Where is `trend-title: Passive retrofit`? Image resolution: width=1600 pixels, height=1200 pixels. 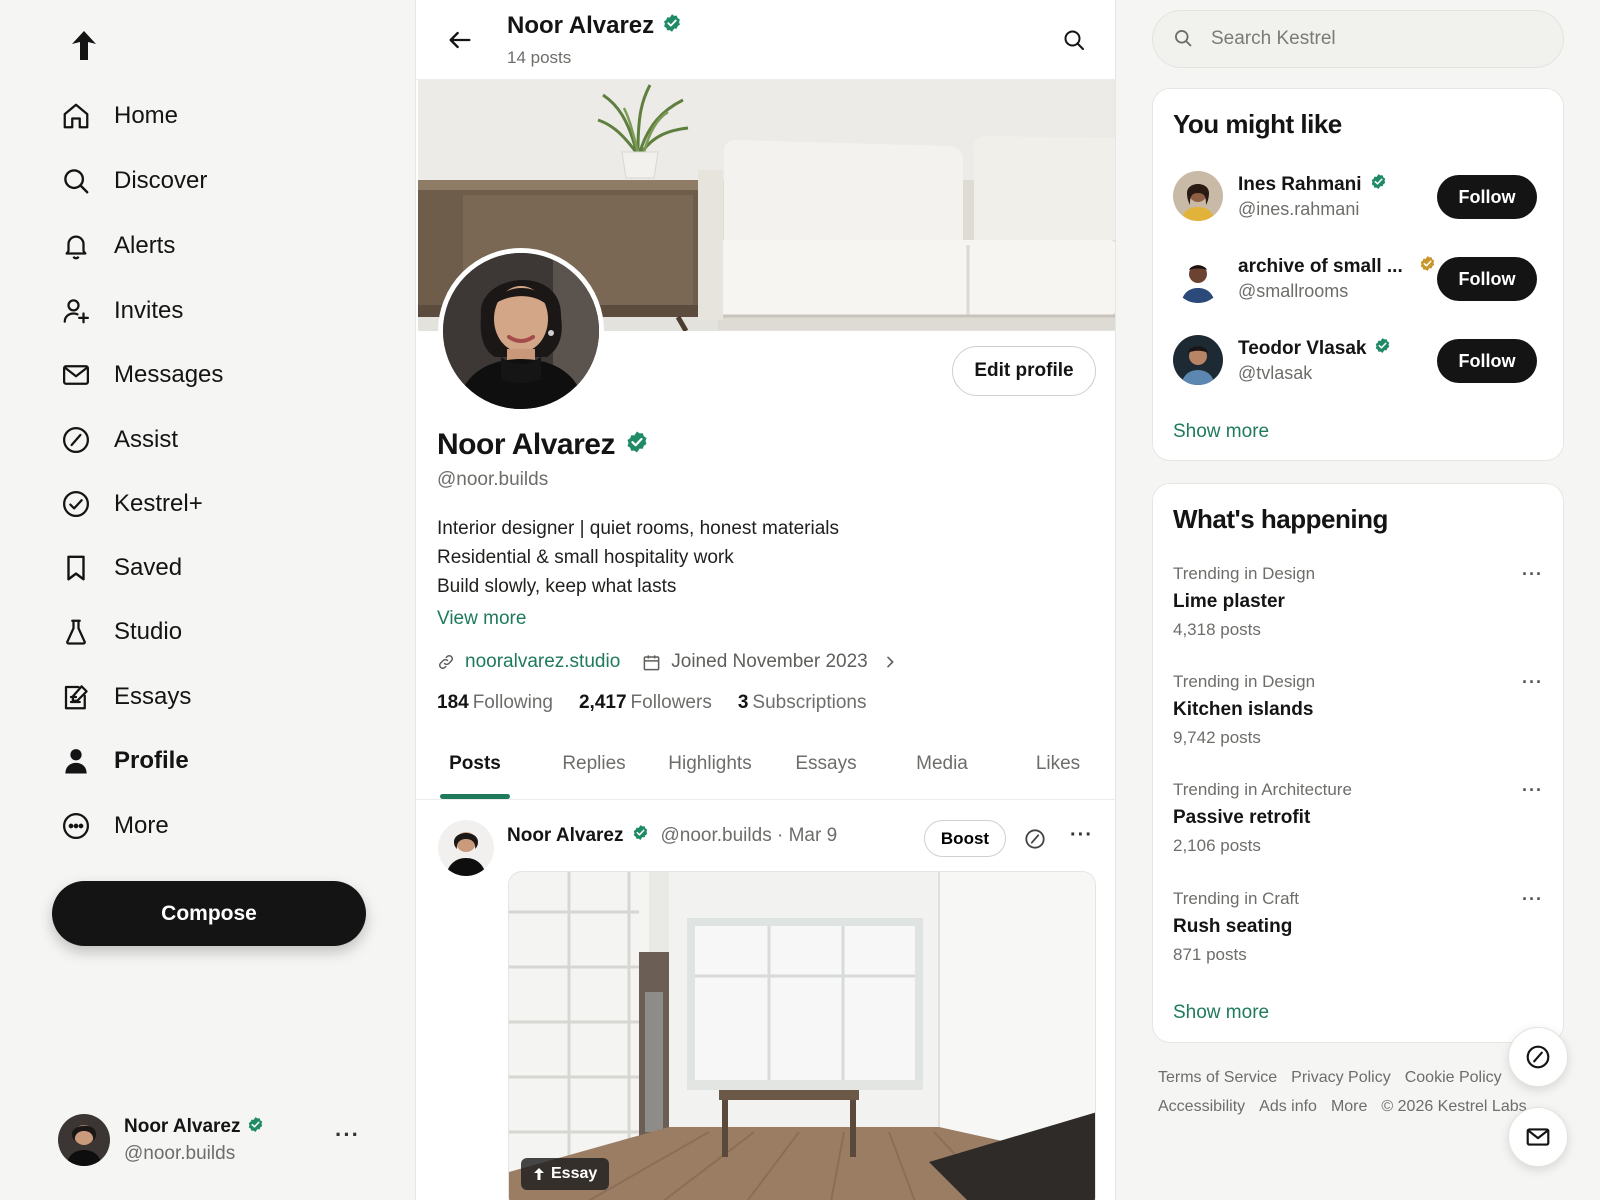 trend-title: Passive retrofit is located at coordinates (1242, 817).